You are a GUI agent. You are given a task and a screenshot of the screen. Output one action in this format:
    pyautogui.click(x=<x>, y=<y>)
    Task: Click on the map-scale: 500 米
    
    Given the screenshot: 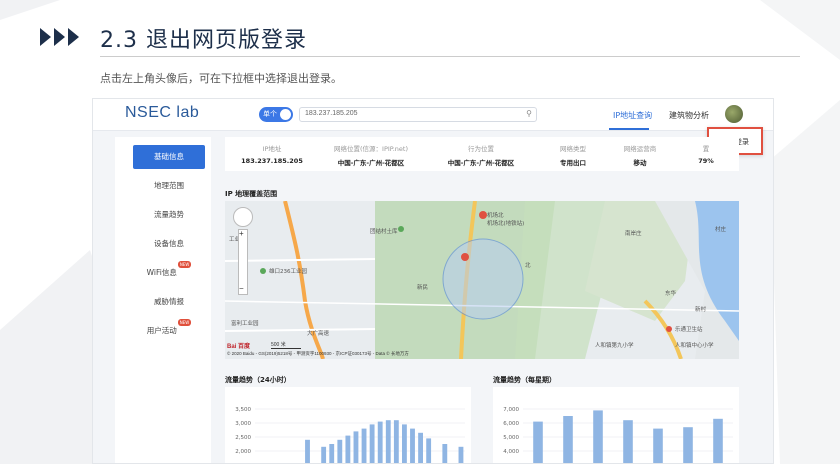 What is the action you would take?
    pyautogui.click(x=286, y=345)
    